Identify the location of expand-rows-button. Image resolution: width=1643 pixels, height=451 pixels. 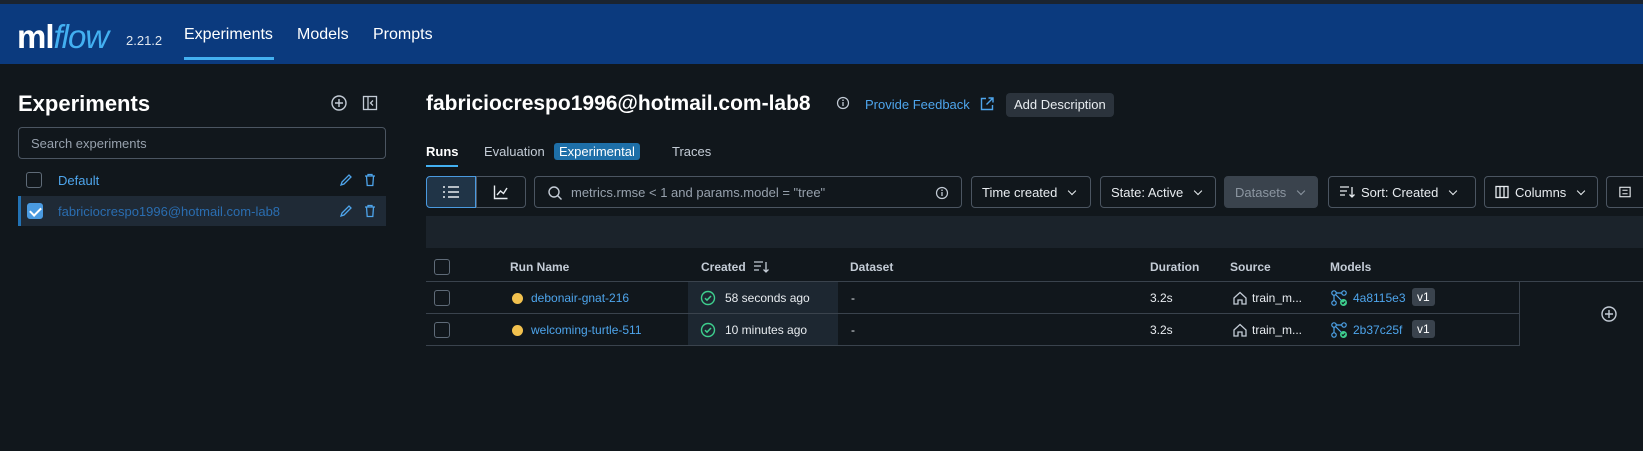
(1624, 192).